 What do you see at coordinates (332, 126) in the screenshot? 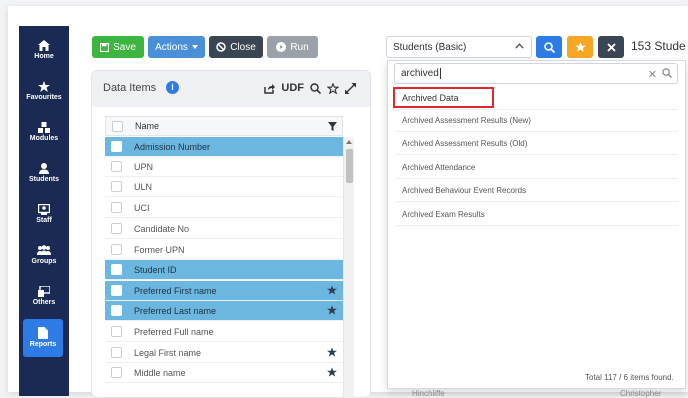
I see `filter-icon` at bounding box center [332, 126].